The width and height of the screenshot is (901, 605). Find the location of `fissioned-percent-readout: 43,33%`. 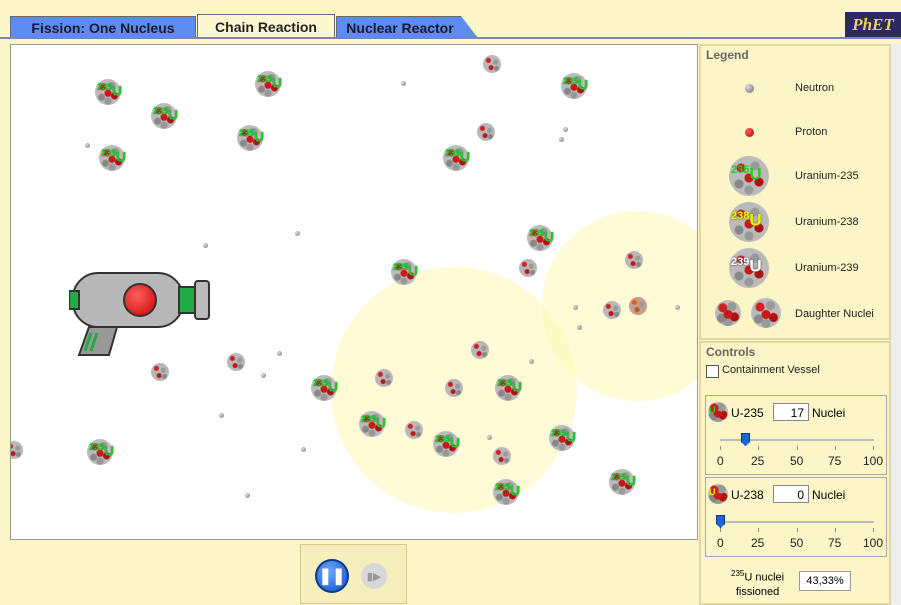

fissioned-percent-readout: 43,33% is located at coordinates (825, 581).